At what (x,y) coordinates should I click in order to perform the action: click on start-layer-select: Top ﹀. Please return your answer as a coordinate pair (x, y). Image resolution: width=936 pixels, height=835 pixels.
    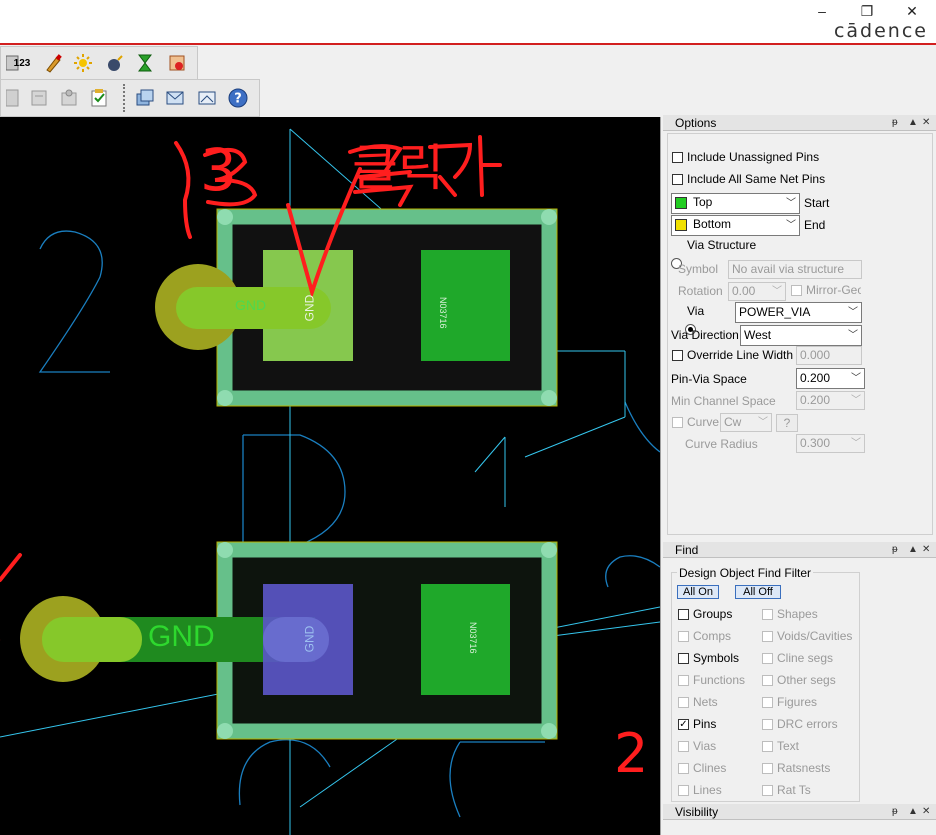
    Looking at the image, I should click on (735, 203).